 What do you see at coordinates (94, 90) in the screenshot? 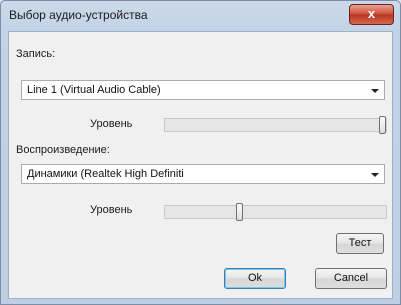
I see `recording-device-value: Line 1 (Virtual Audio Cable)` at bounding box center [94, 90].